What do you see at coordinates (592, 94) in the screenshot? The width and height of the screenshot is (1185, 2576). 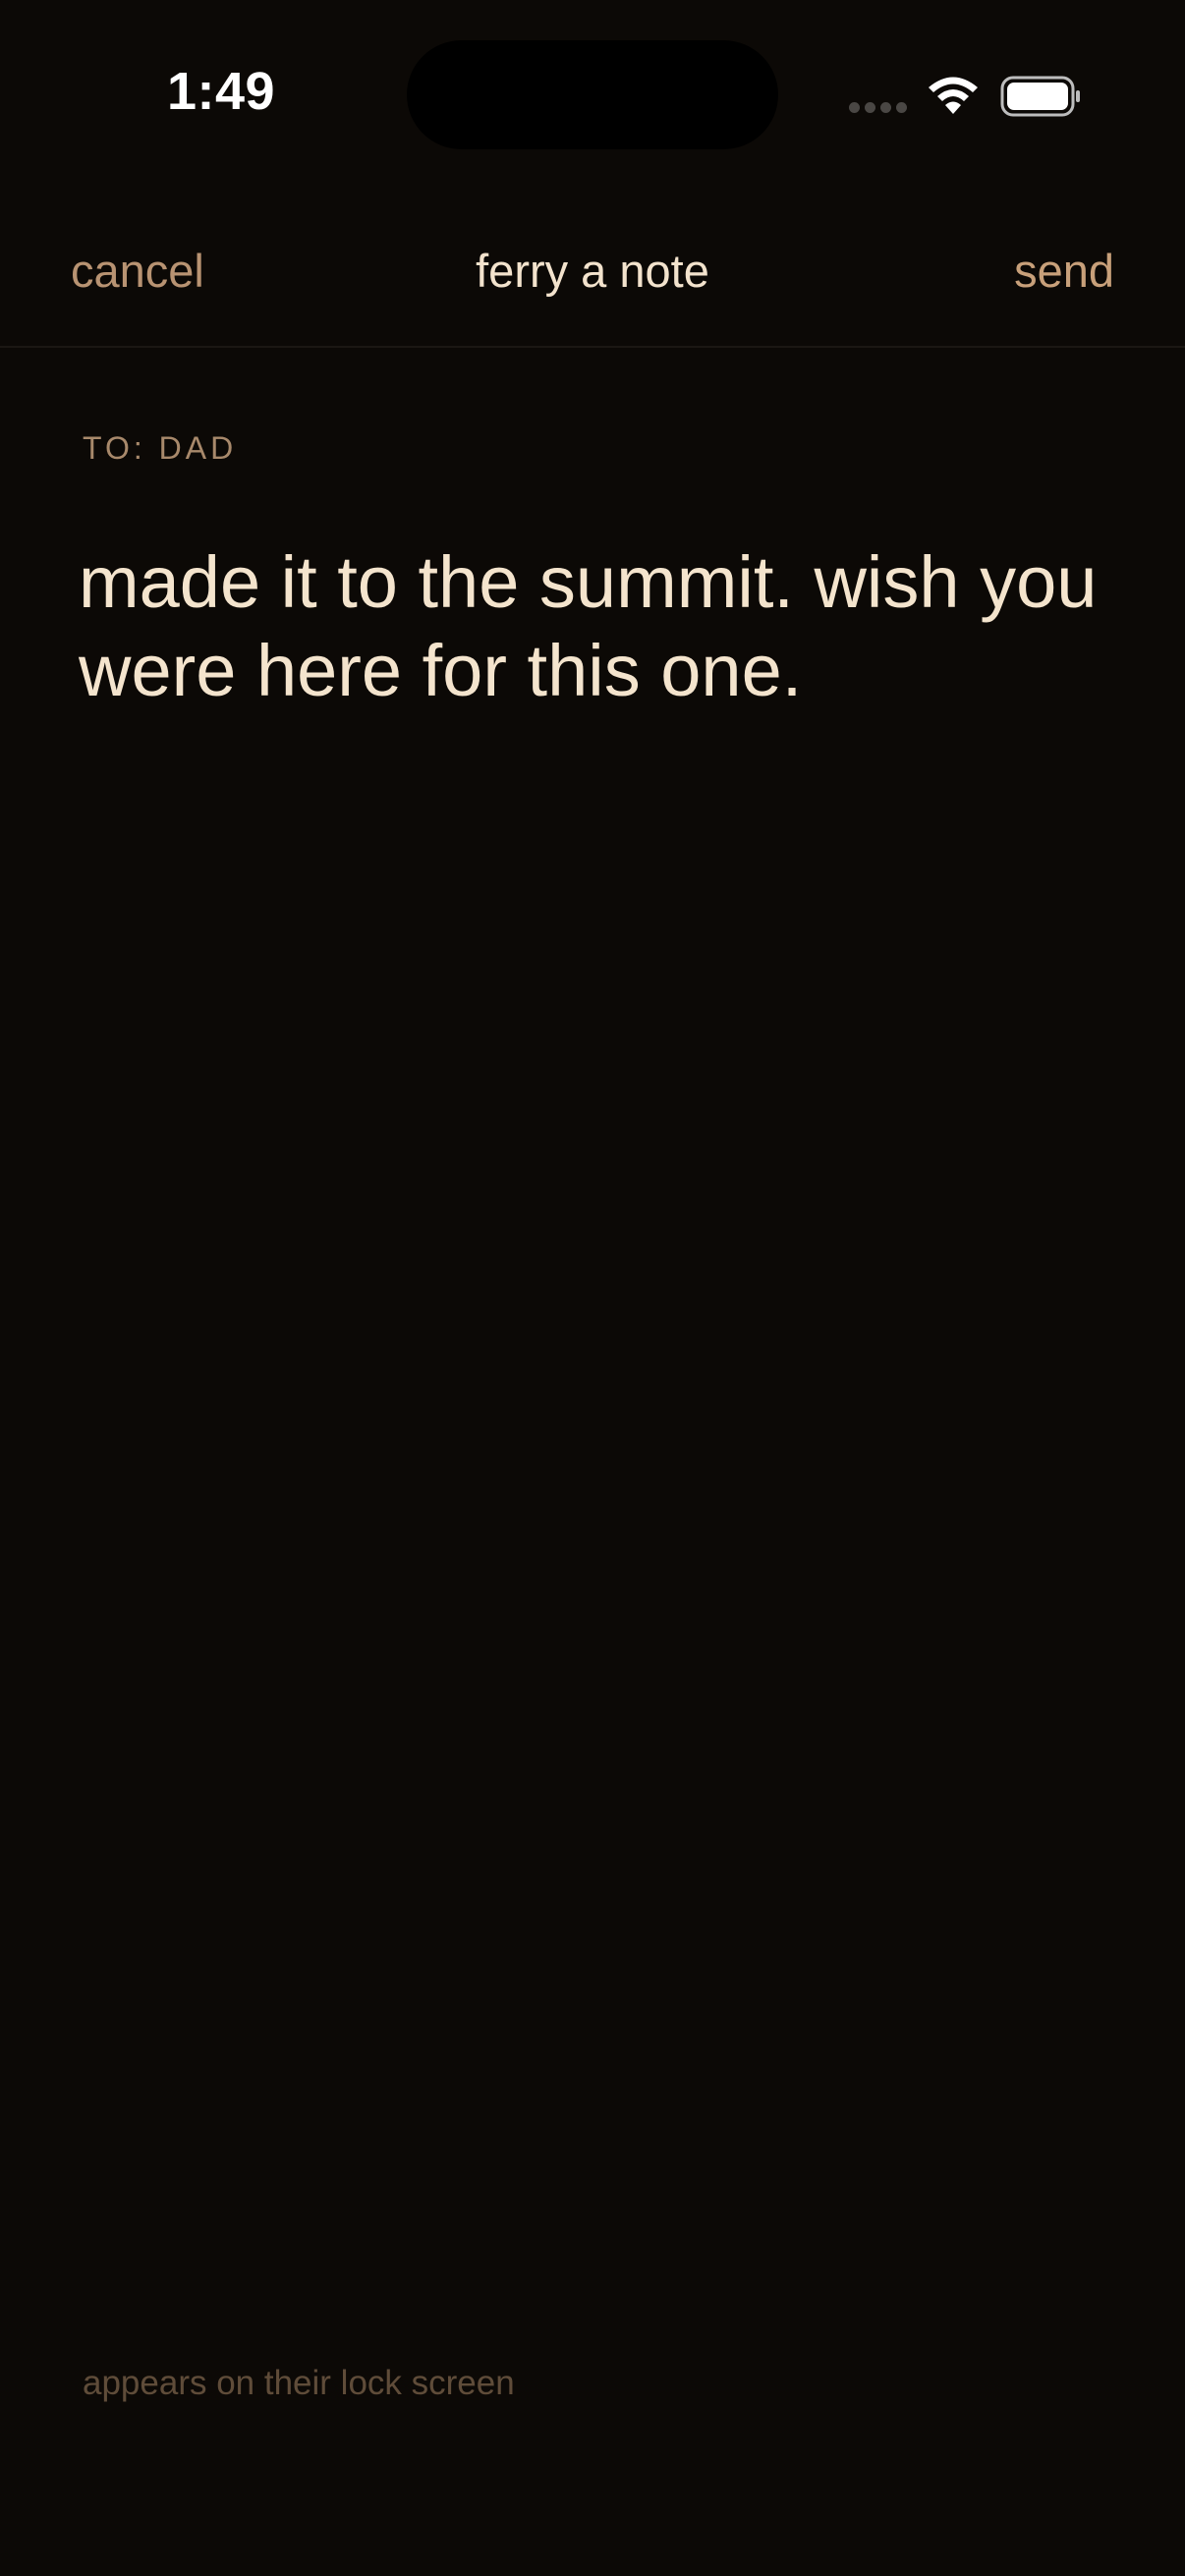 I see `dynamic-island` at bounding box center [592, 94].